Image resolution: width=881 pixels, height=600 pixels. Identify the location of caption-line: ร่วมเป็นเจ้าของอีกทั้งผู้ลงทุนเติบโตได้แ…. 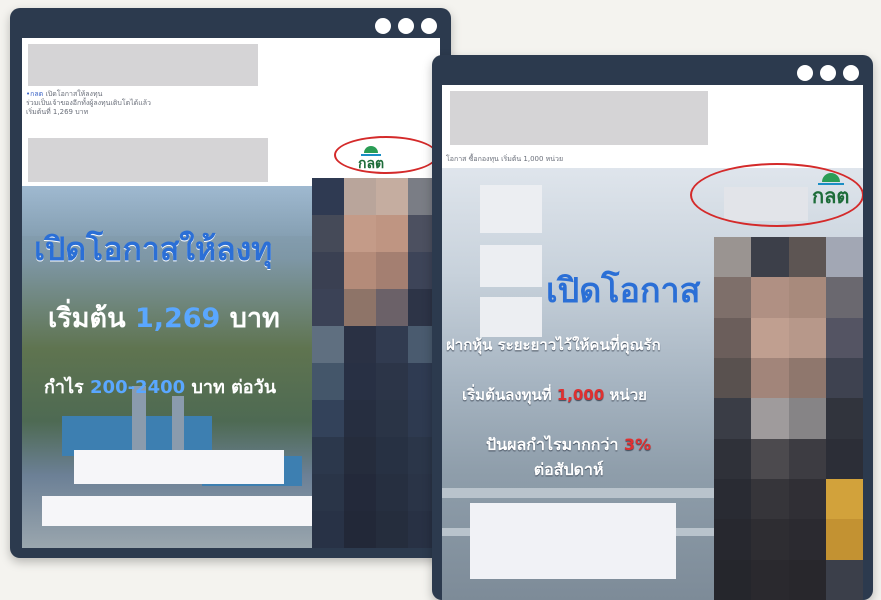
(88, 103).